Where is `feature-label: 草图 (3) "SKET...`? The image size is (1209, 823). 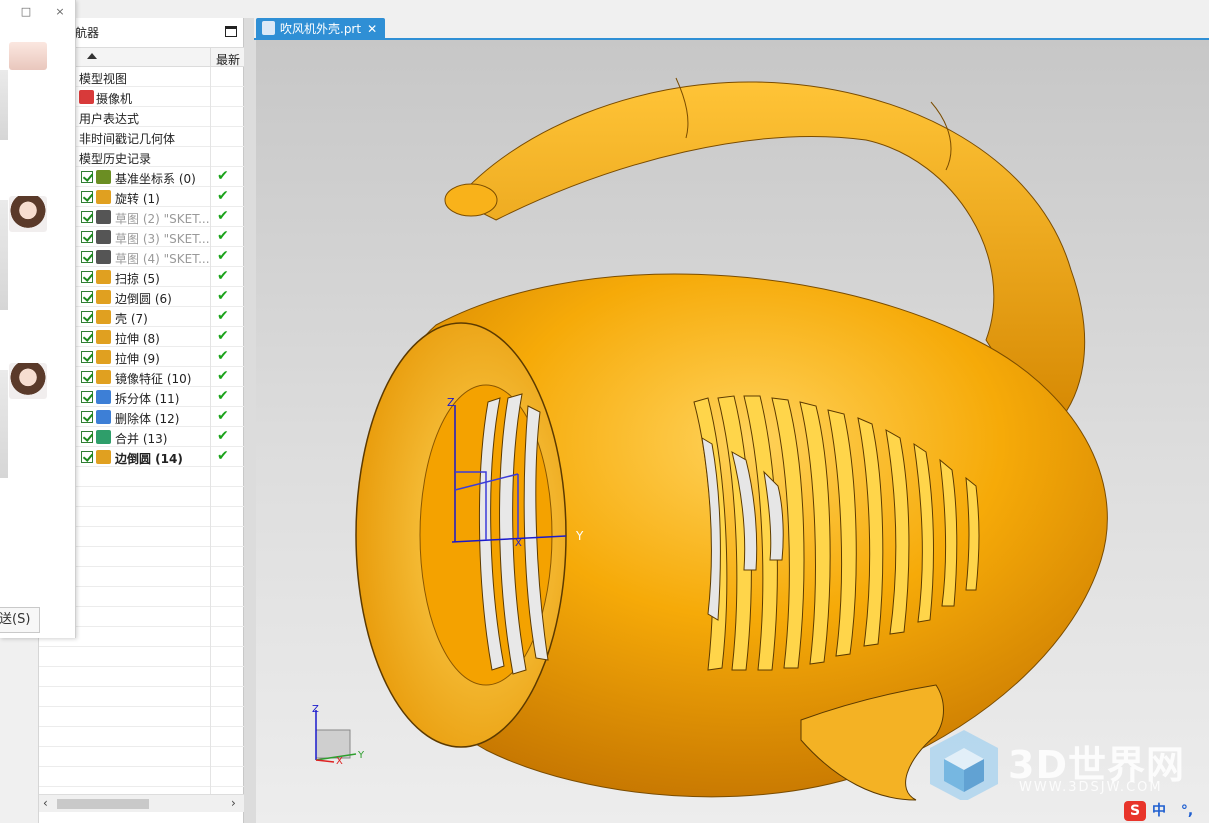
feature-label: 草图 (3) "SKET... is located at coordinates (162, 239).